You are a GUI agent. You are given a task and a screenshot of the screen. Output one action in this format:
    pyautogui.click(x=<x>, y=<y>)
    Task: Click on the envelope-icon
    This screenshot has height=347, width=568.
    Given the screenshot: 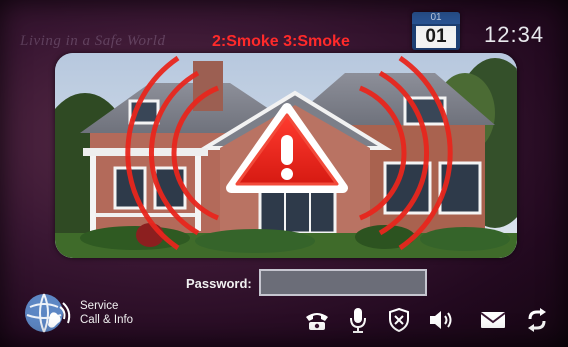 What is the action you would take?
    pyautogui.click(x=493, y=320)
    